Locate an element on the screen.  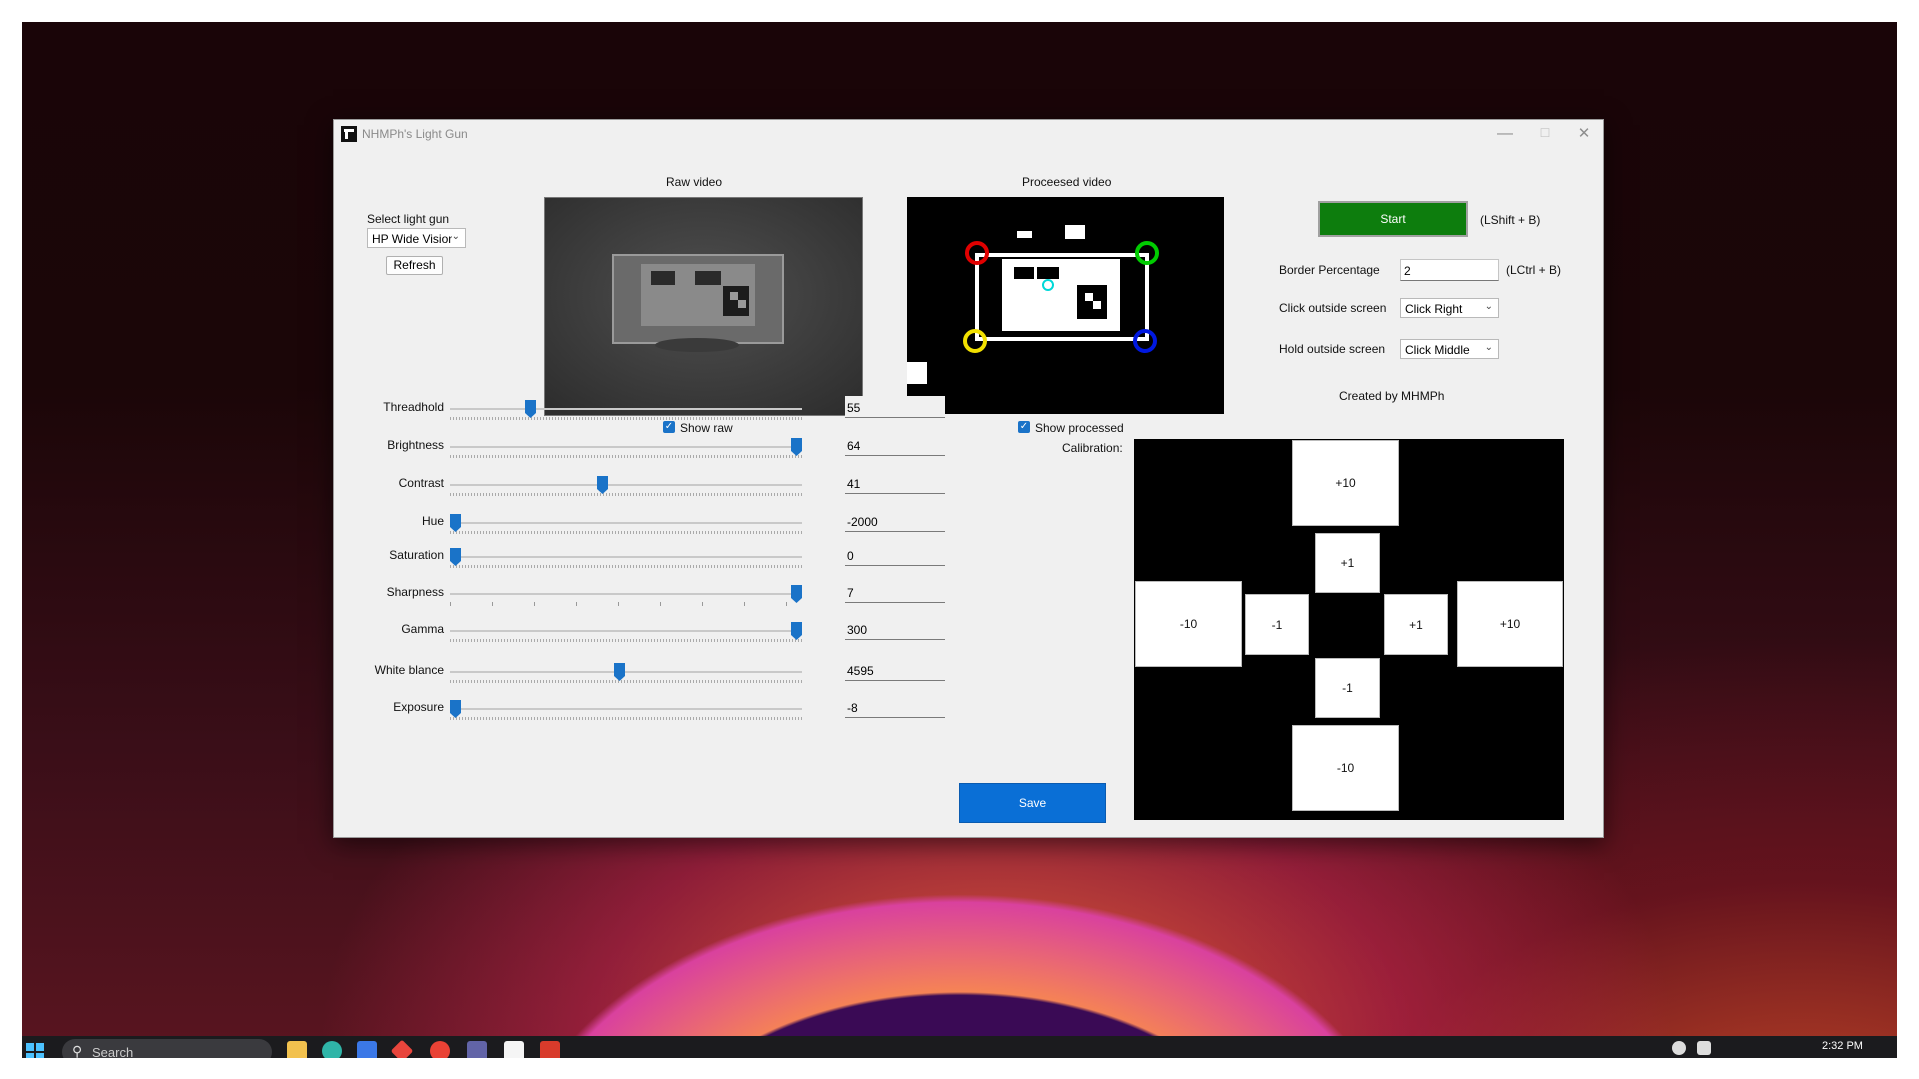
show-processed-checkbox: ✓ is located at coordinates (1024, 427).